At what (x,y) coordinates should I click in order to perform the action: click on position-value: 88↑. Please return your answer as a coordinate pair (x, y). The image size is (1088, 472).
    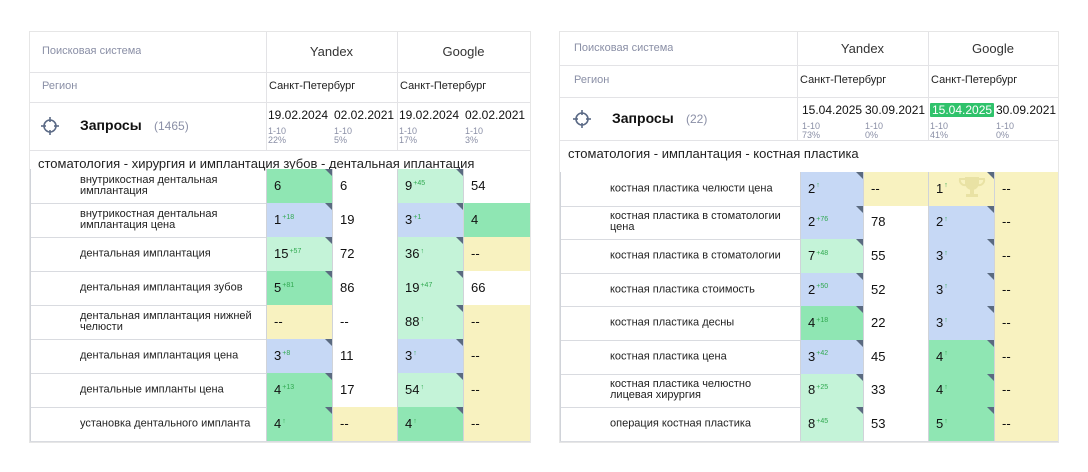
    Looking at the image, I should click on (414, 321).